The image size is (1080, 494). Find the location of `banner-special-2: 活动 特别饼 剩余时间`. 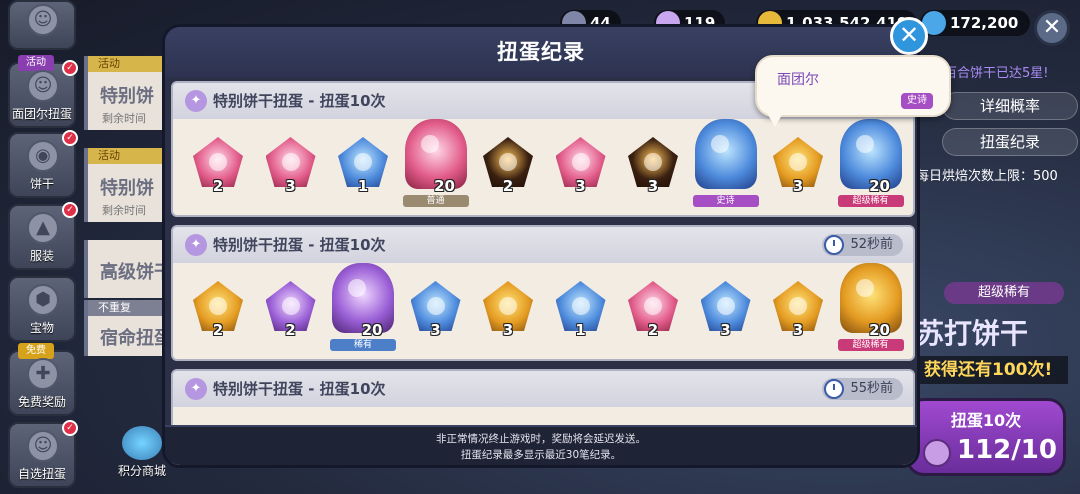

banner-special-2: 活动 特别饼 剩余时间 is located at coordinates (126, 185).